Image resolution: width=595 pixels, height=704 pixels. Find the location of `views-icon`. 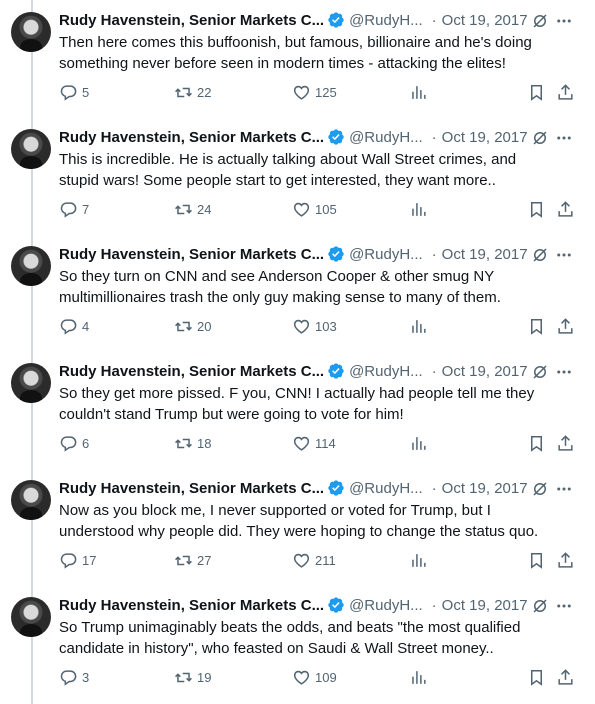

views-icon is located at coordinates (419, 677).